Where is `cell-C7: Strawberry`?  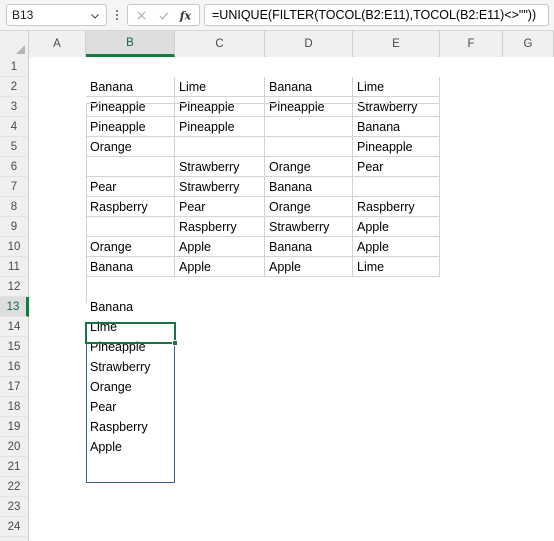
cell-C7: Strawberry is located at coordinates (220, 187).